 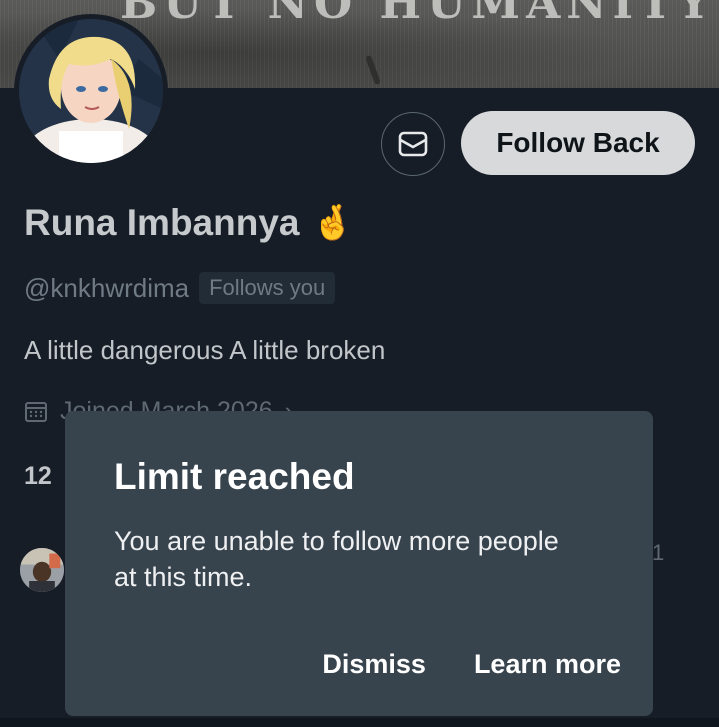 I want to click on mini-avatar-image, so click(x=42, y=570).